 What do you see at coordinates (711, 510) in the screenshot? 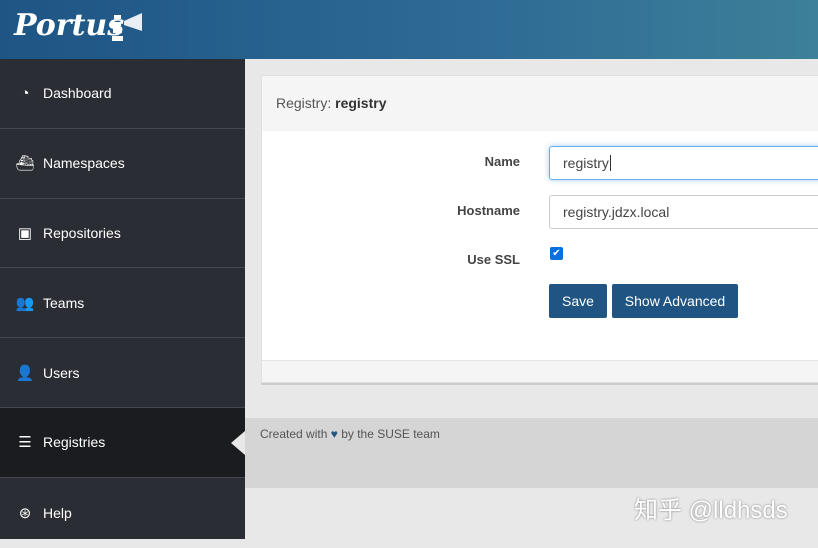
I see `watermark: 知乎 @lldhsds` at bounding box center [711, 510].